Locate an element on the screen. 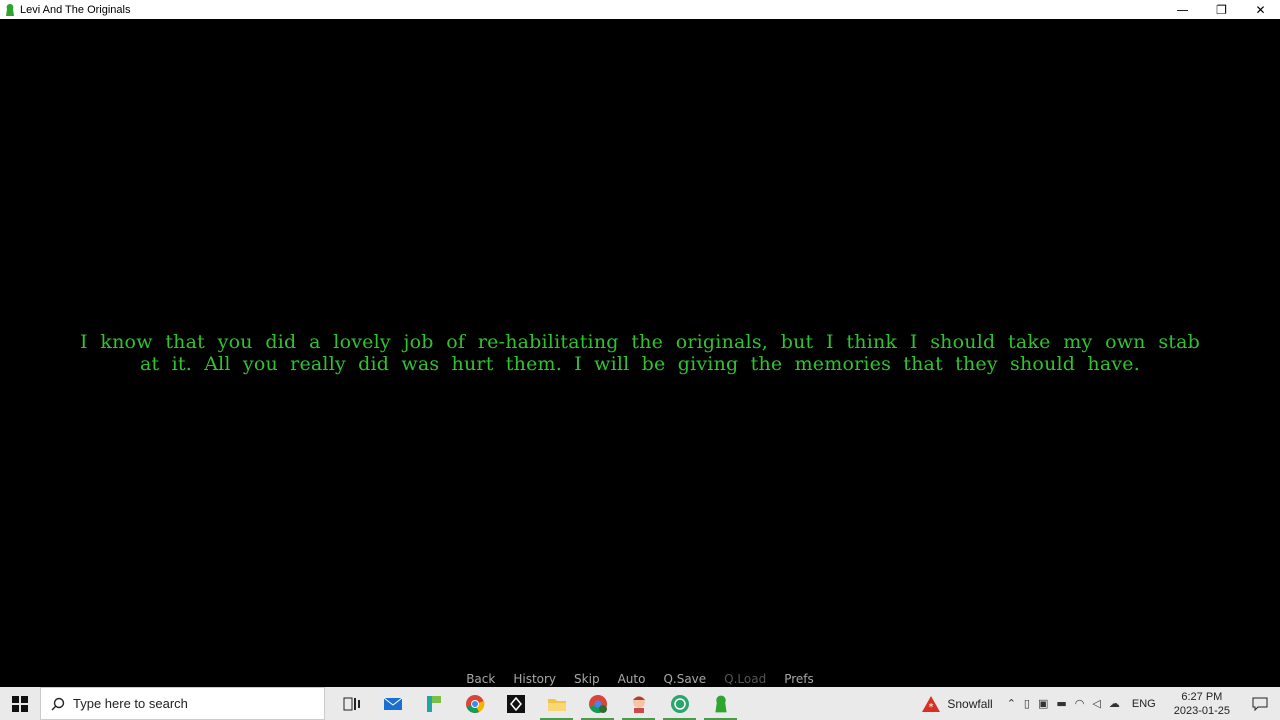 The image size is (1280, 720). clock-time: 6:27 PM is located at coordinates (1202, 696).